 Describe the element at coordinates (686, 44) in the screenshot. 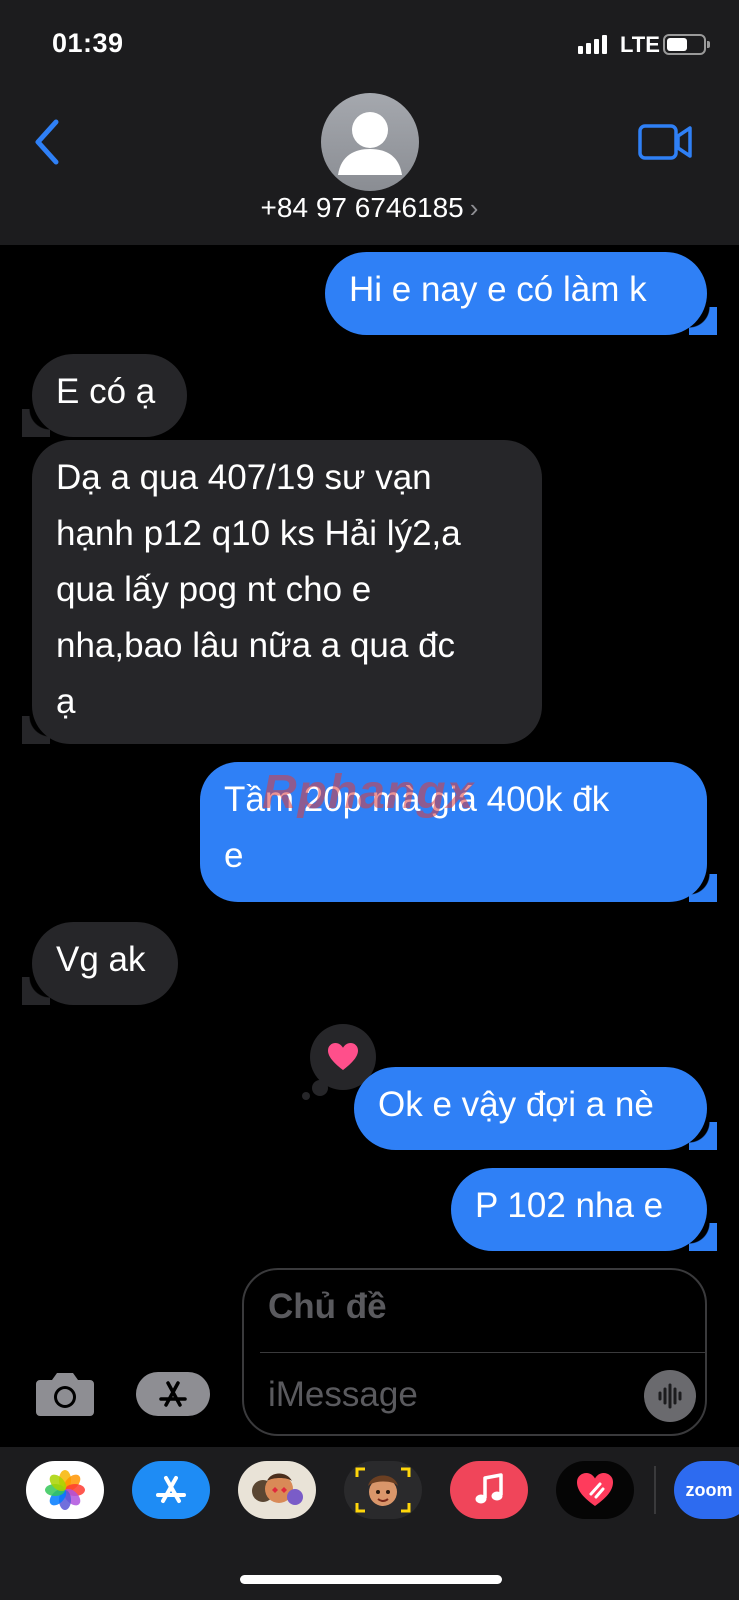

I see `battery-icon` at that location.